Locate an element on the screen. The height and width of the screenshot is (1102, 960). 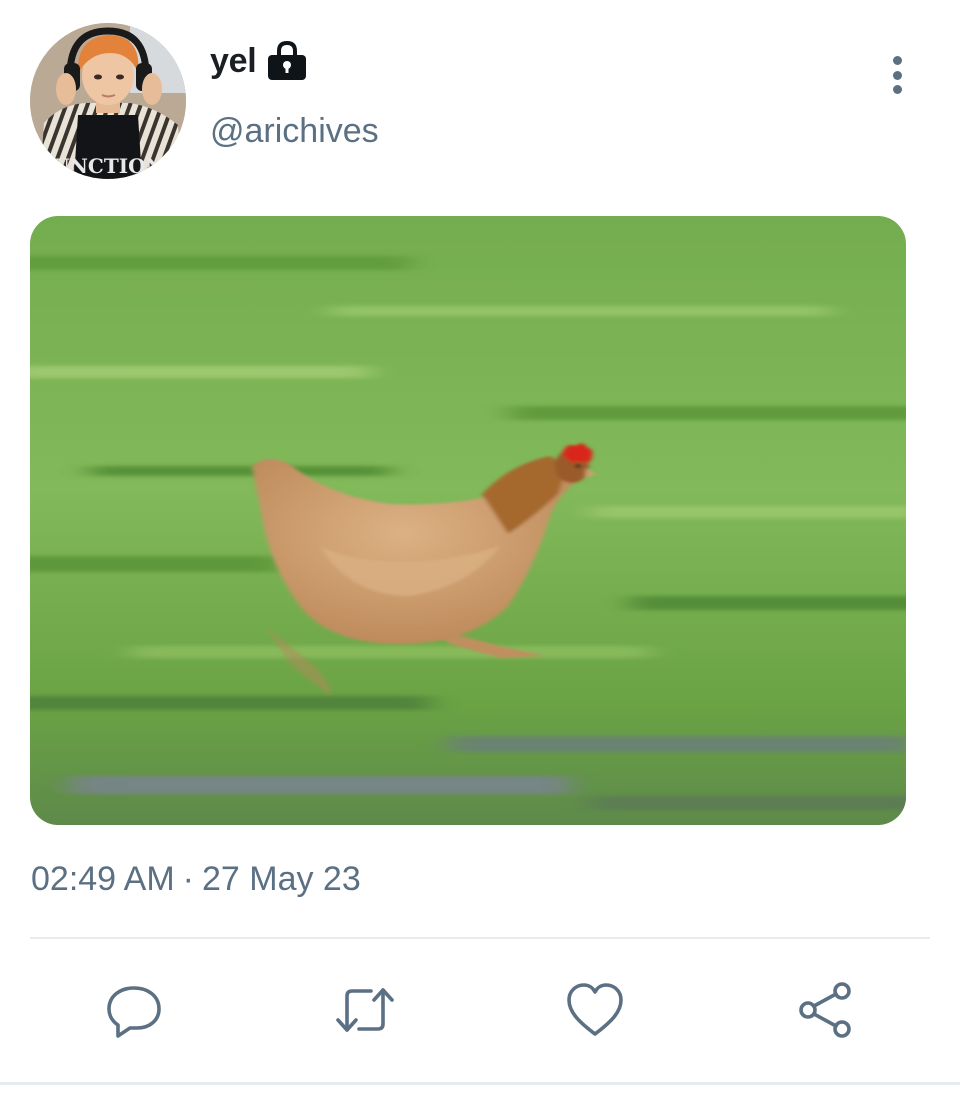
avatar: UNCTION is located at coordinates (108, 101).